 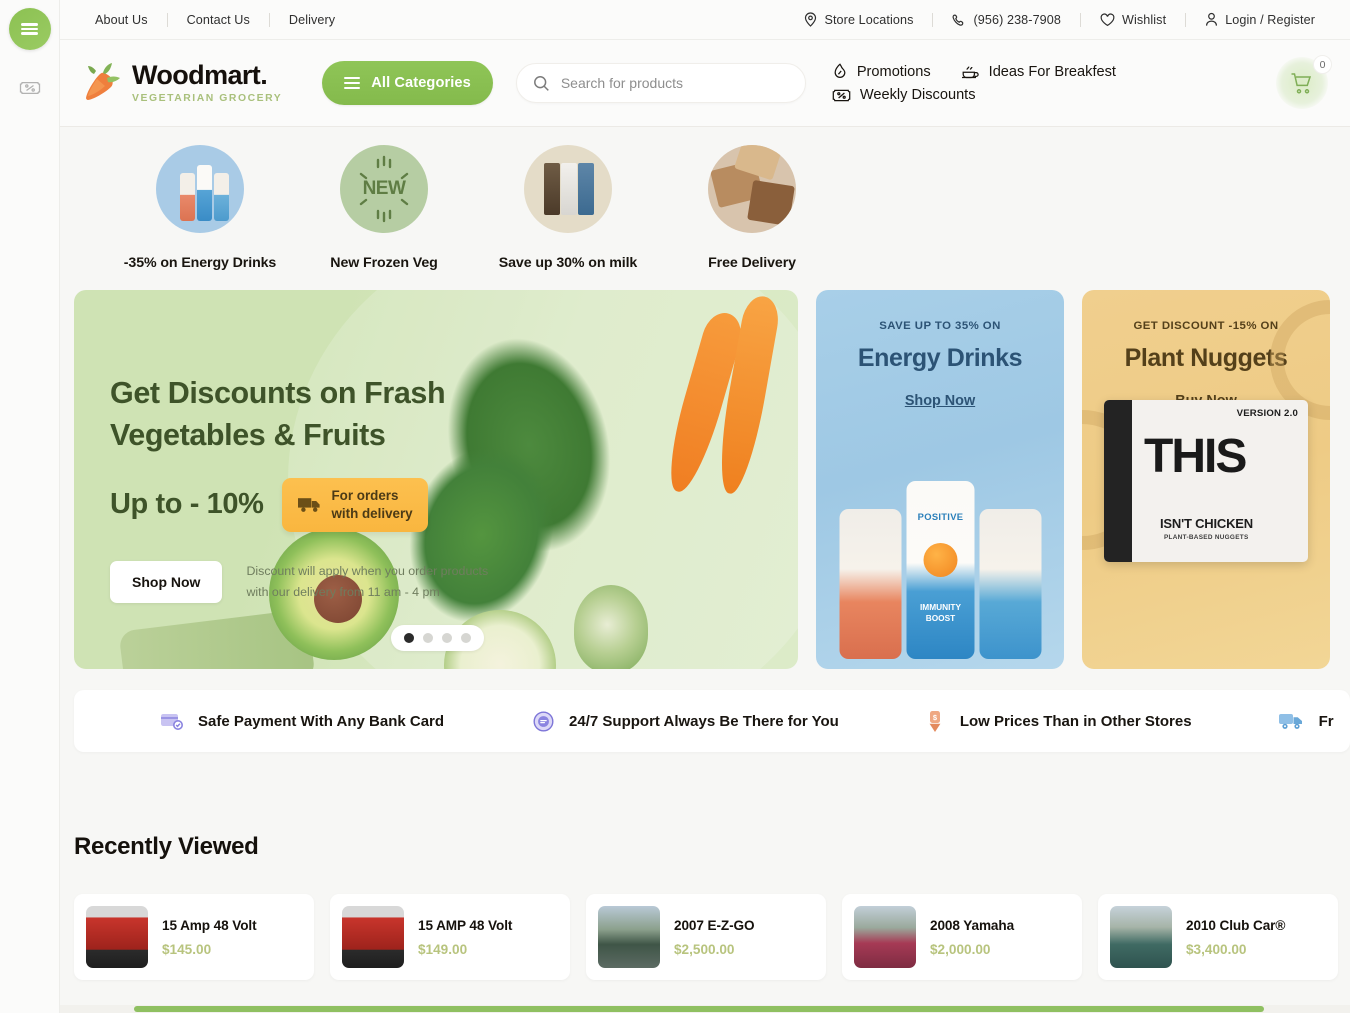 I want to click on list-item: 2010 Club Car® $3,400.00, so click(x=1218, y=937).